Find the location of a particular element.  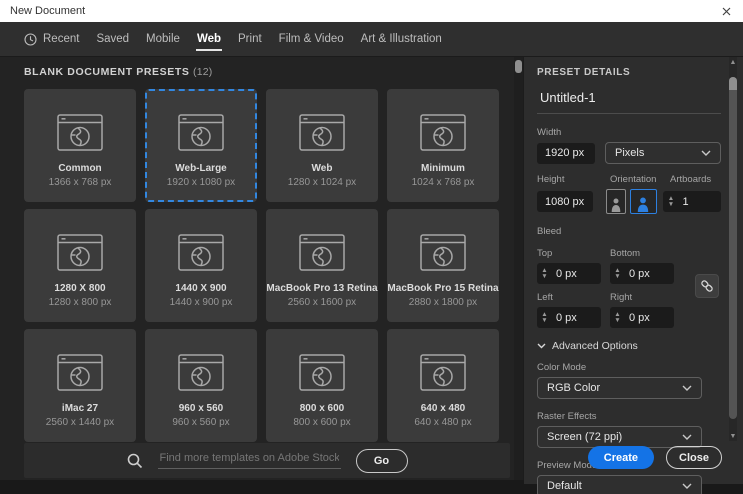

document-name-field: Untitled-1 is located at coordinates (629, 101).